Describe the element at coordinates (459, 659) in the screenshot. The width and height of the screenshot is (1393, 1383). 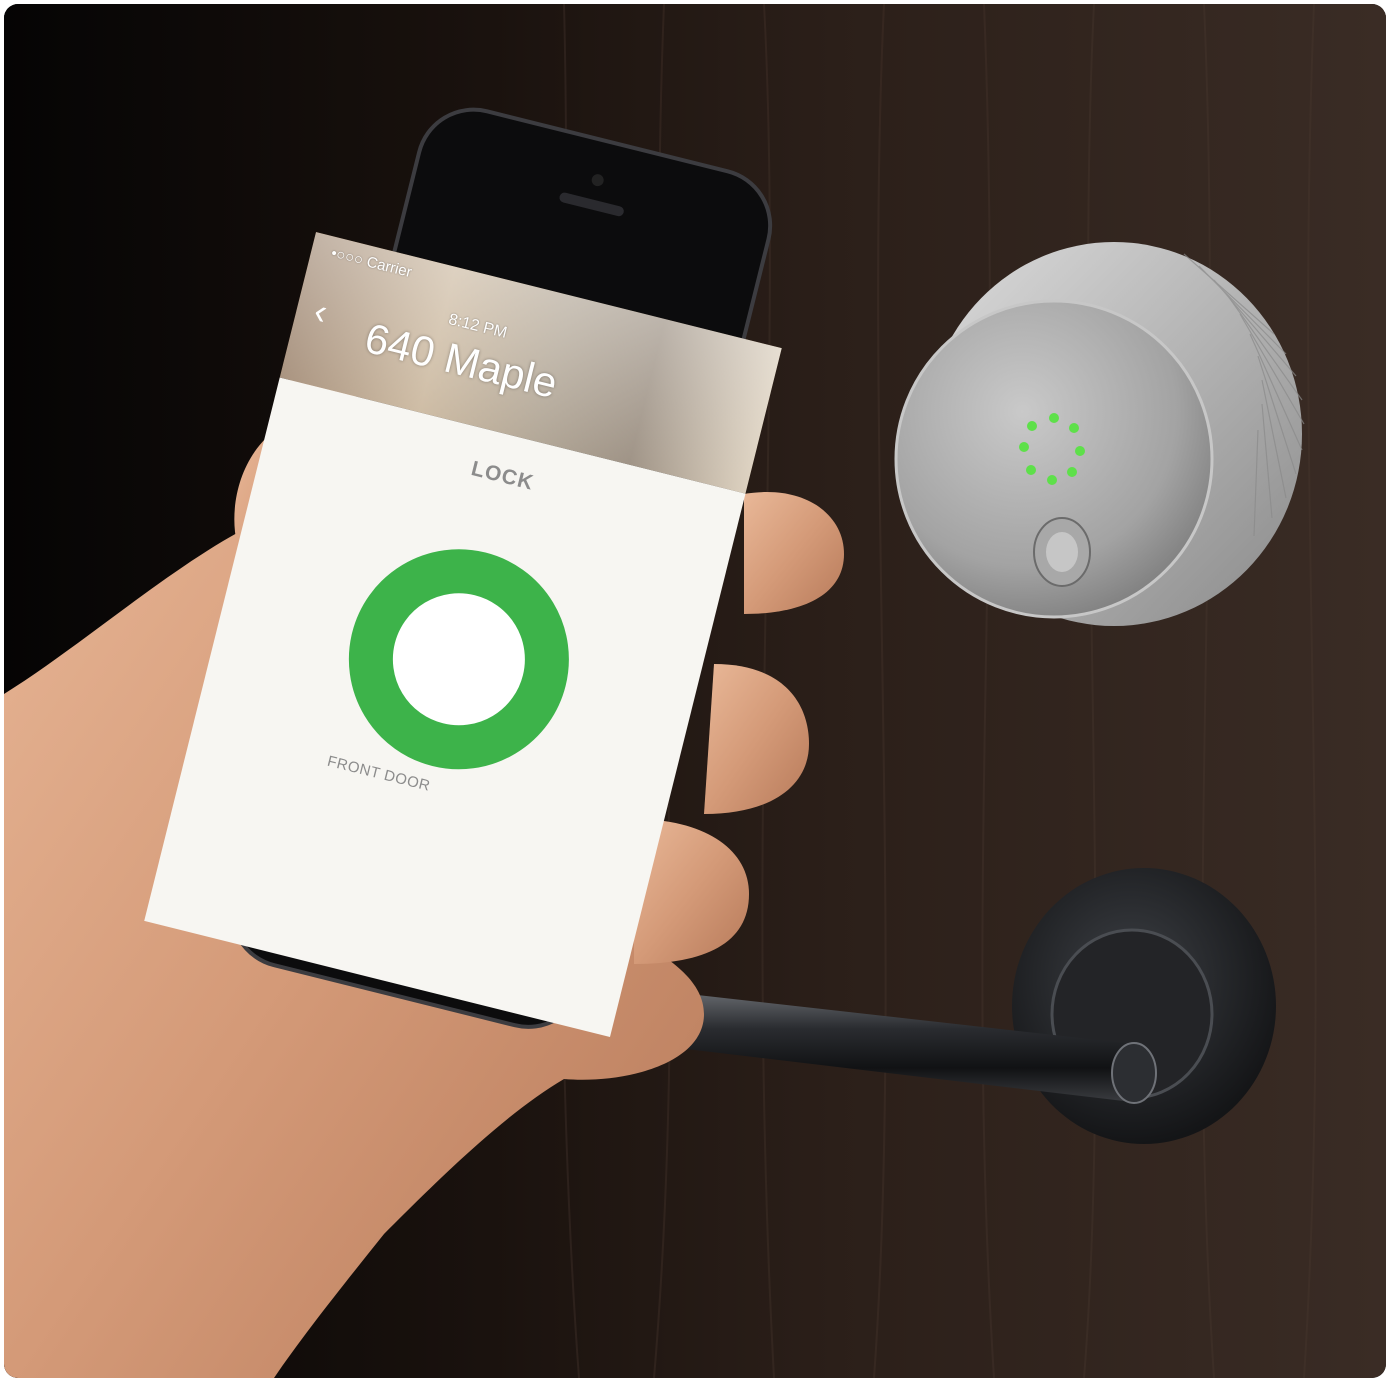
I see `lock-toggle-button` at that location.